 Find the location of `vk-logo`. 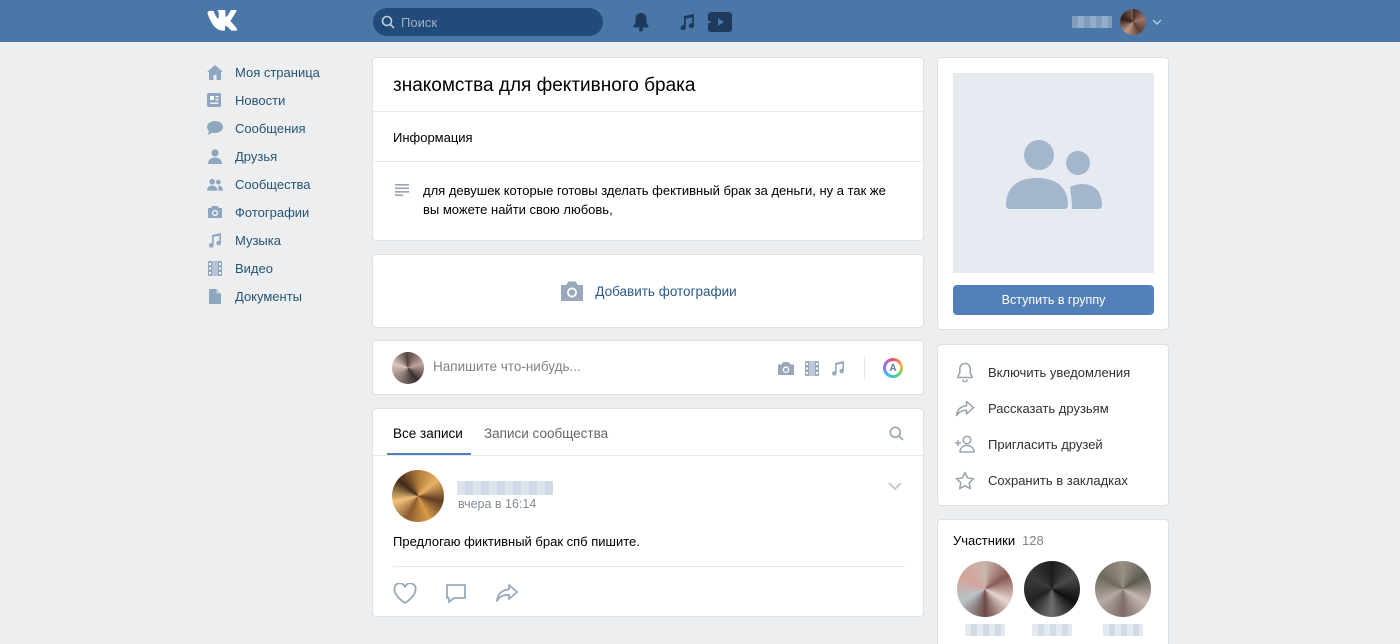

vk-logo is located at coordinates (224, 21).